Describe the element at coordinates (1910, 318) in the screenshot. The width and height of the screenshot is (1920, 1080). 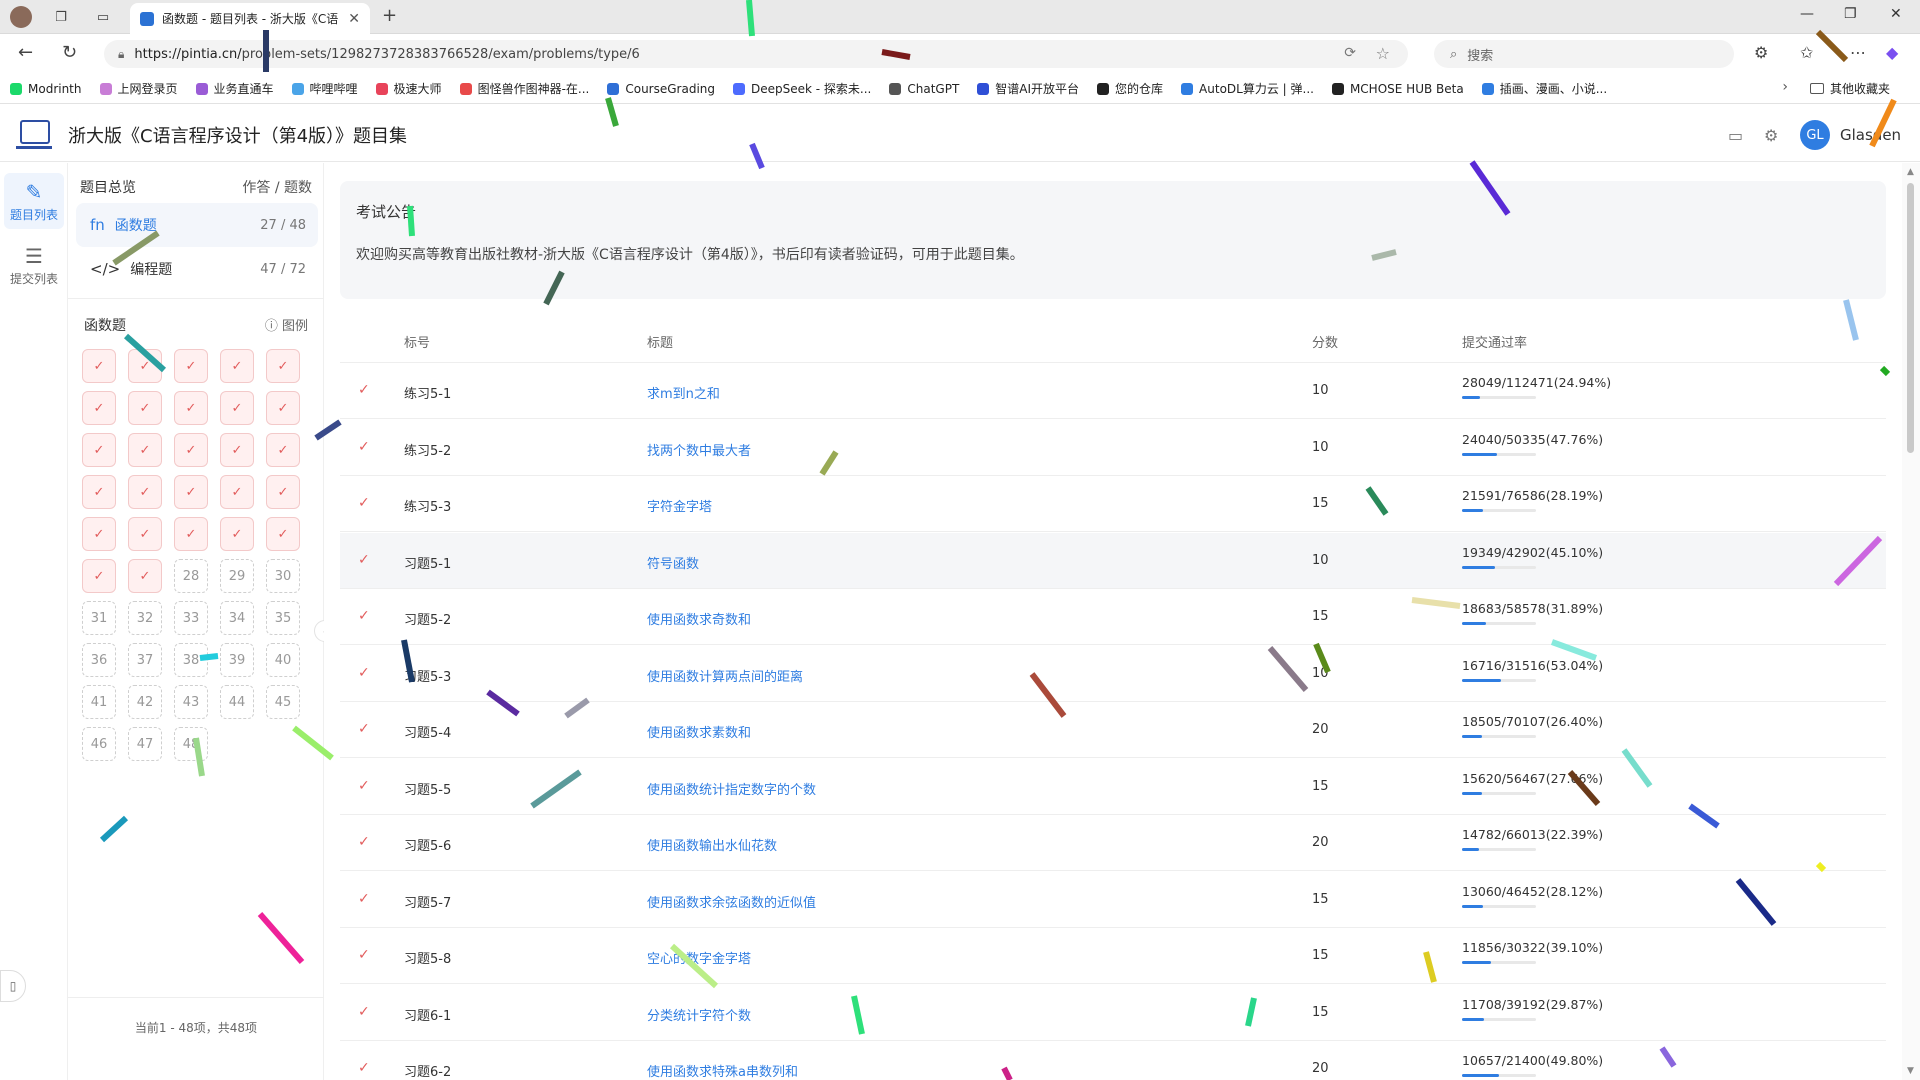
I see `scroll-thumb` at that location.